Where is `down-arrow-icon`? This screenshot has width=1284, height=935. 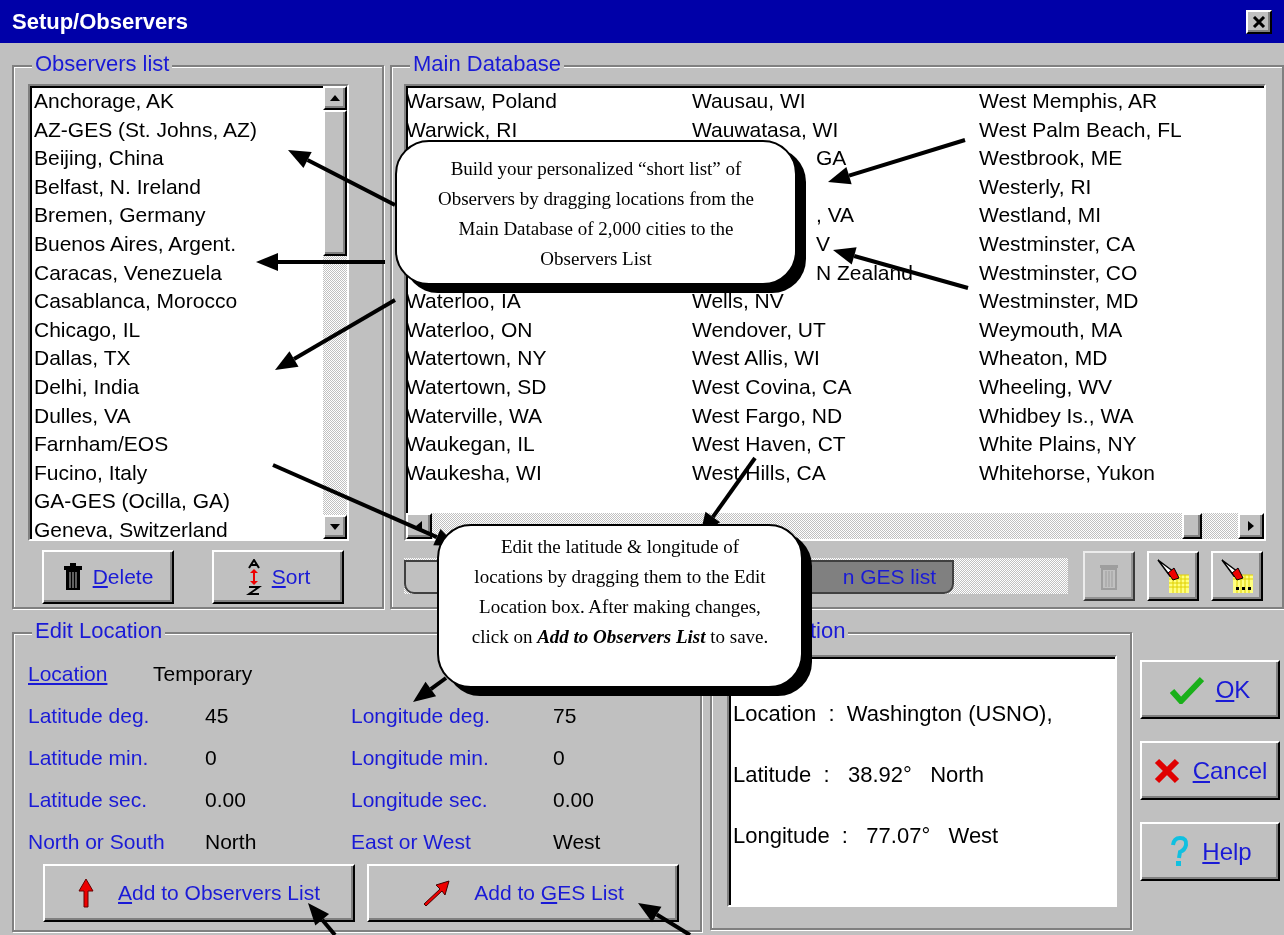 down-arrow-icon is located at coordinates (335, 527).